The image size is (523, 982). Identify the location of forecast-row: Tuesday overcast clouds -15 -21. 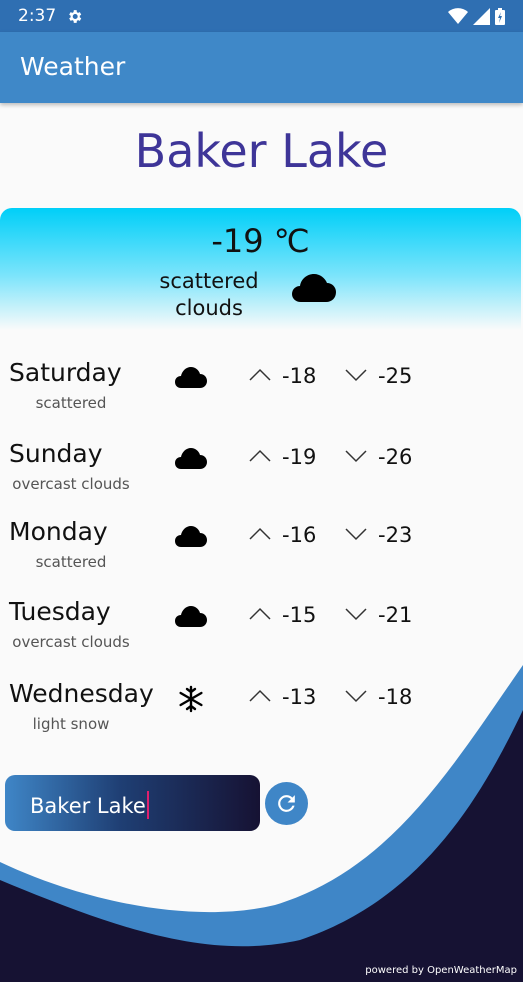
(261, 632).